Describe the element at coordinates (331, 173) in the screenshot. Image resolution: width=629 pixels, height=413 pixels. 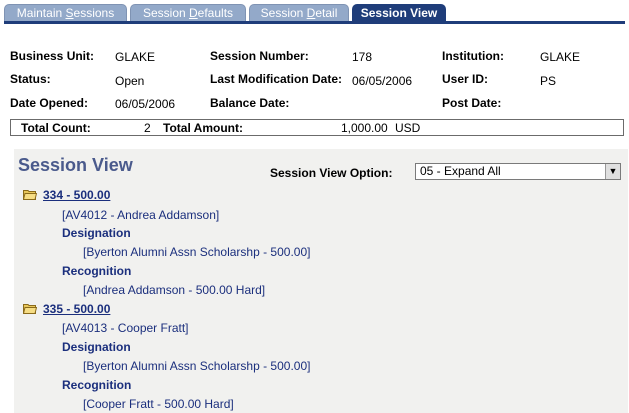
I see `session-view-option-label: Session View Option:` at that location.